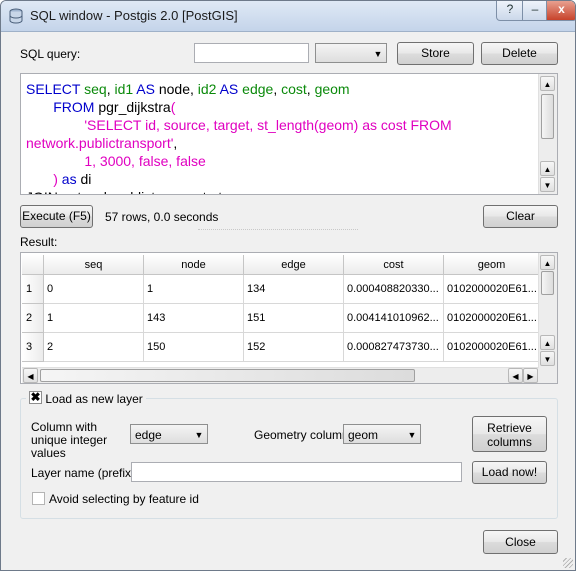 Image resolution: width=576 pixels, height=571 pixels. I want to click on editor-scroll-thumb, so click(547, 116).